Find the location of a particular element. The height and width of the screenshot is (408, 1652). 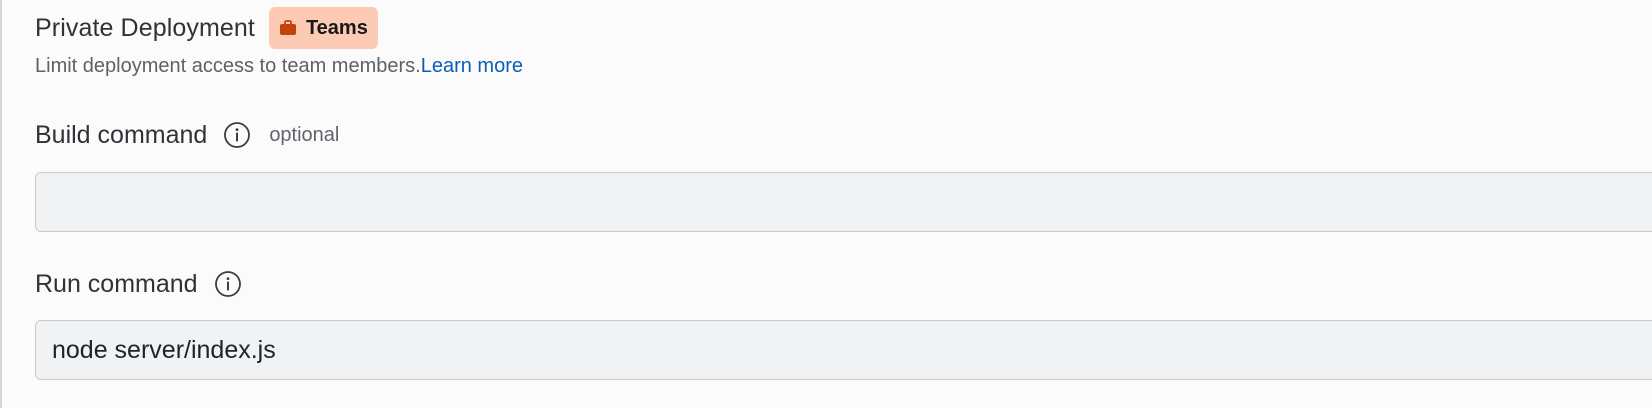

section-title: Private Deployment is located at coordinates (145, 27).